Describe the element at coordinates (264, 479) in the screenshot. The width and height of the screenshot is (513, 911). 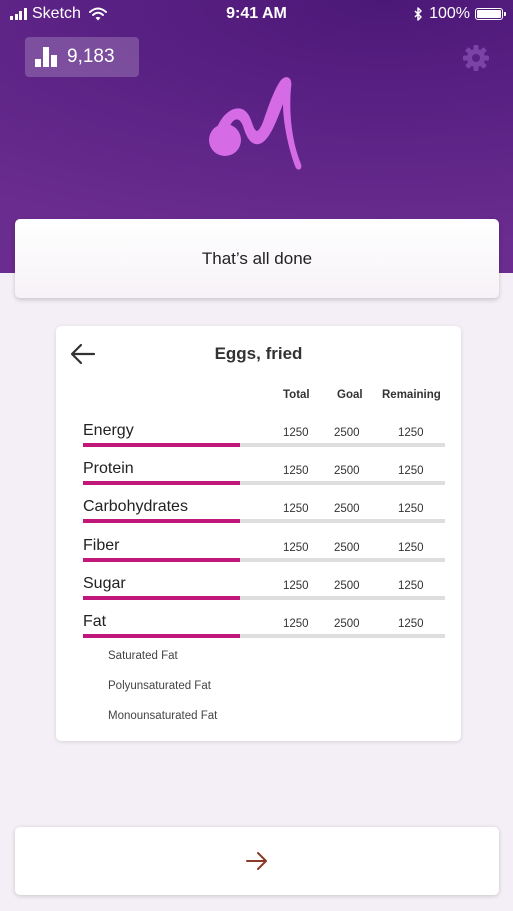
I see `nutrient-row: Protein 1250 2500 1250` at that location.